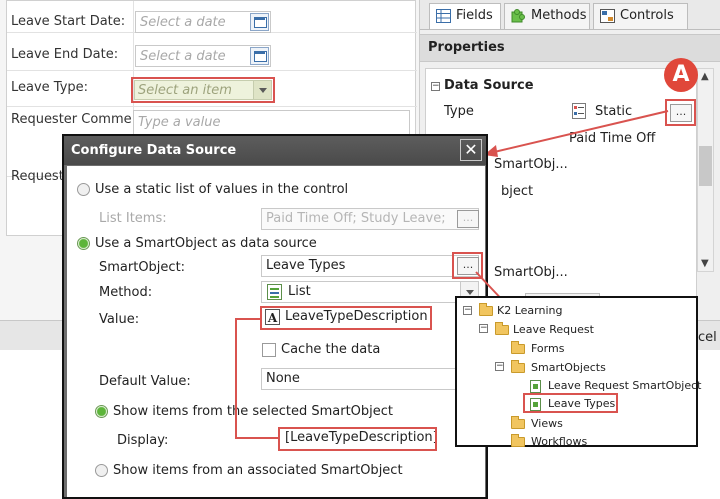 The height and width of the screenshot is (499, 720). I want to click on requester-comment-label: Requester Commer, so click(71, 119).